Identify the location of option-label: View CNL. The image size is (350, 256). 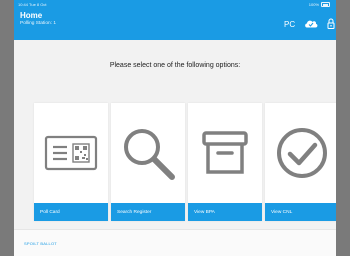
(282, 212).